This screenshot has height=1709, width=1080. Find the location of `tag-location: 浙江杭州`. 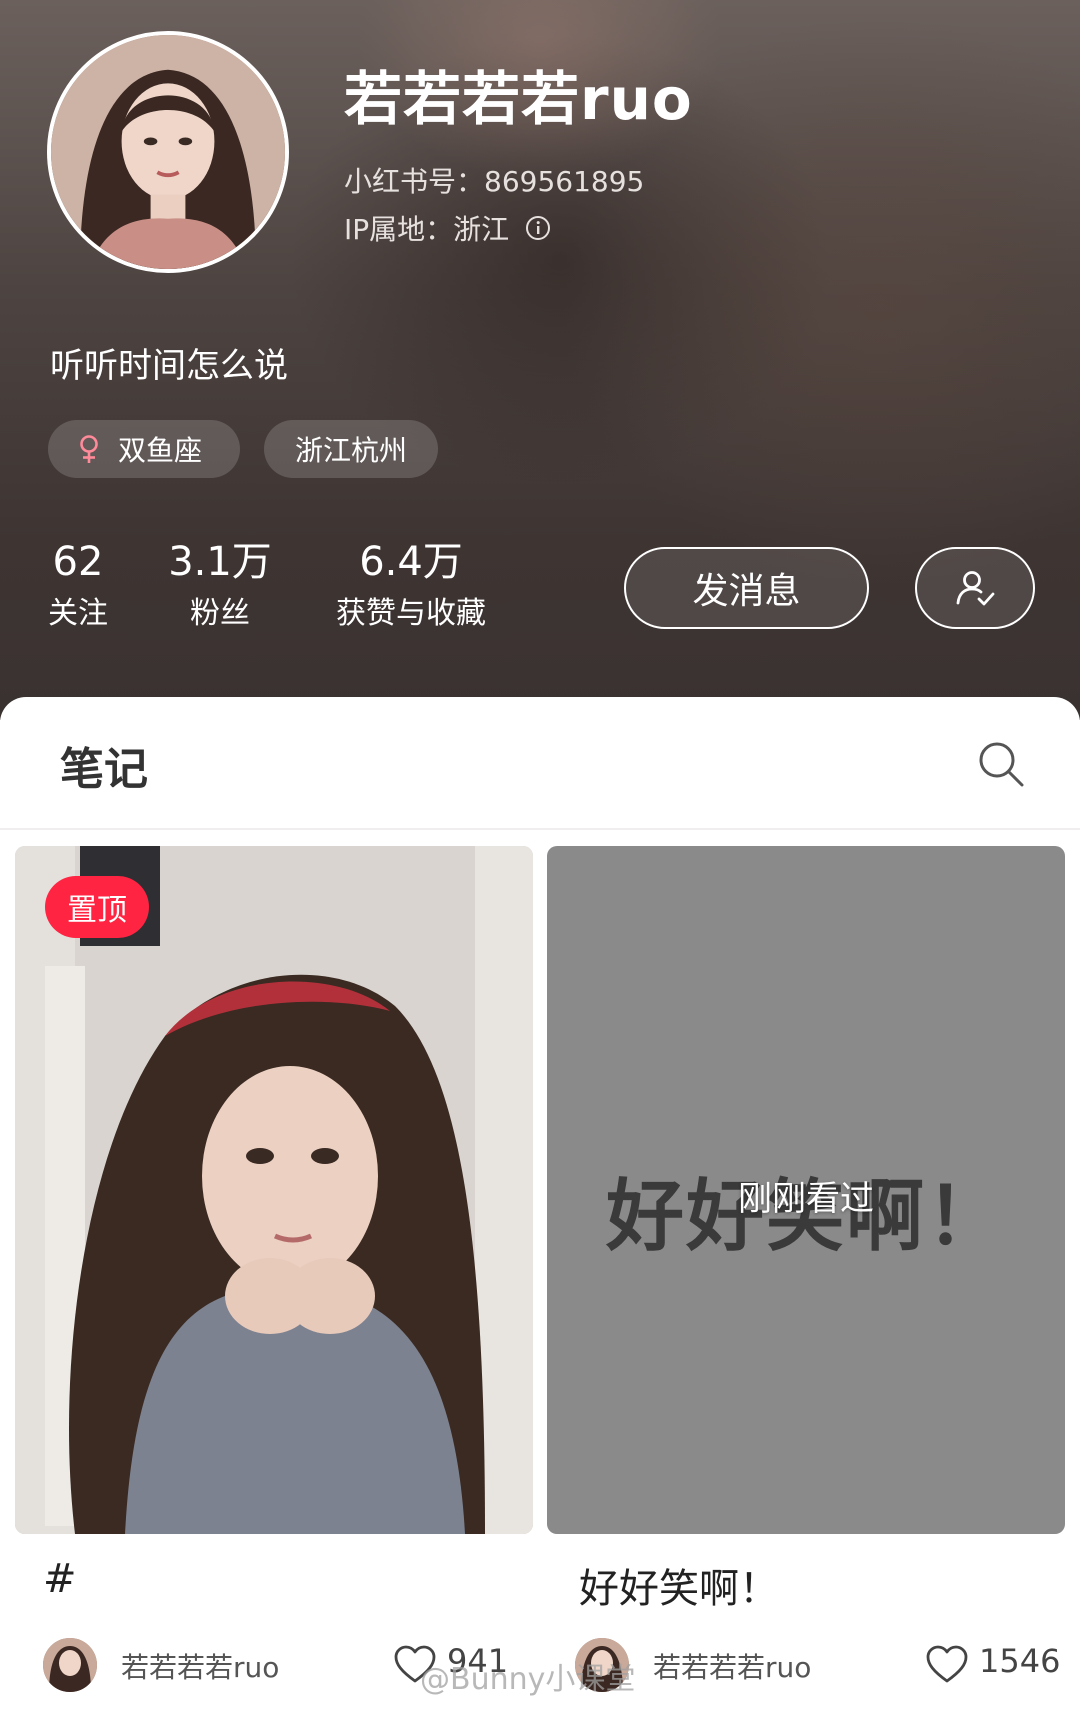

tag-location: 浙江杭州 is located at coordinates (351, 449).